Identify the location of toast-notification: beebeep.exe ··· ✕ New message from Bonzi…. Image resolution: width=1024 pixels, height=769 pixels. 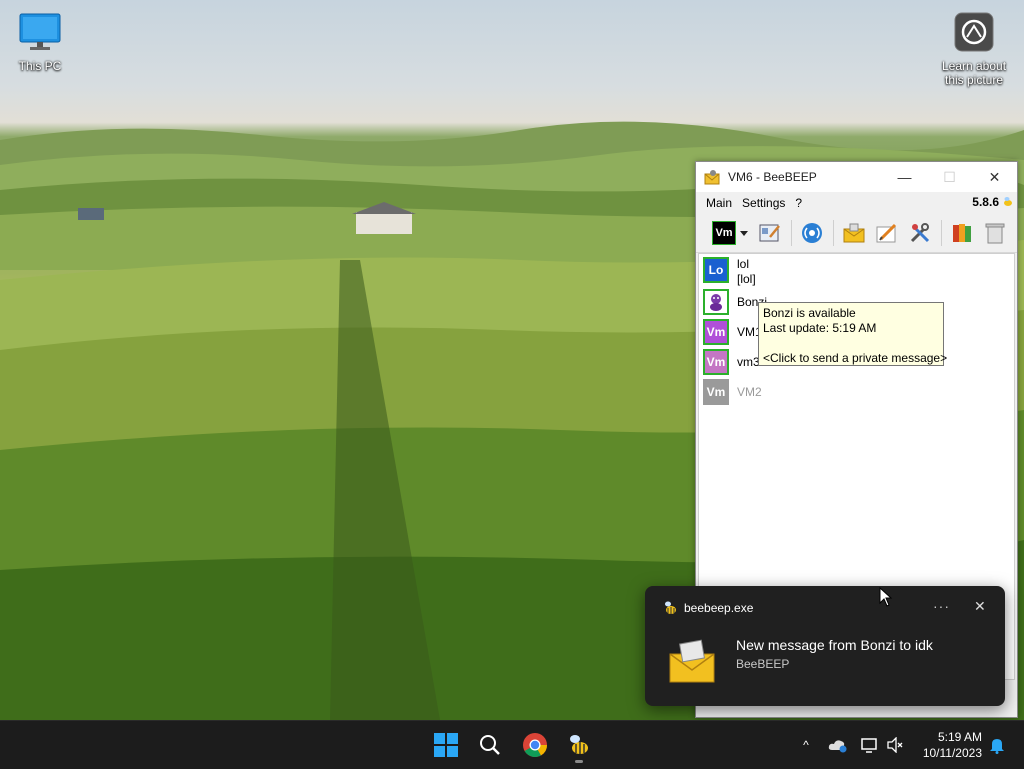
(825, 646).